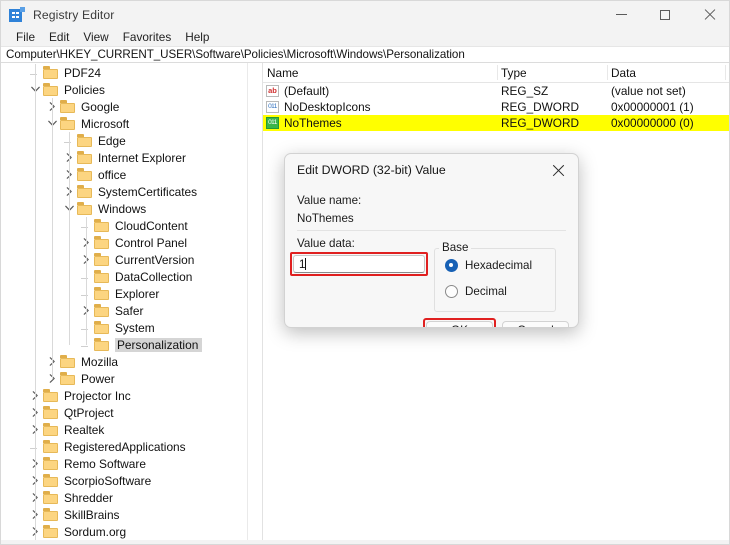 This screenshot has height=545, width=730. What do you see at coordinates (525, 91) in the screenshot?
I see `value-type: REG_SZ` at bounding box center [525, 91].